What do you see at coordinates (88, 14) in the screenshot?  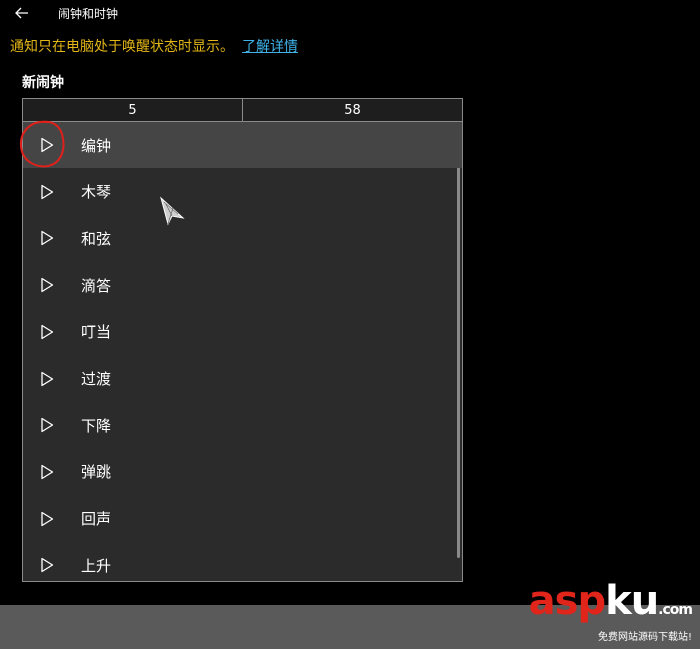 I see `app-title: 闹钟和时钟` at bounding box center [88, 14].